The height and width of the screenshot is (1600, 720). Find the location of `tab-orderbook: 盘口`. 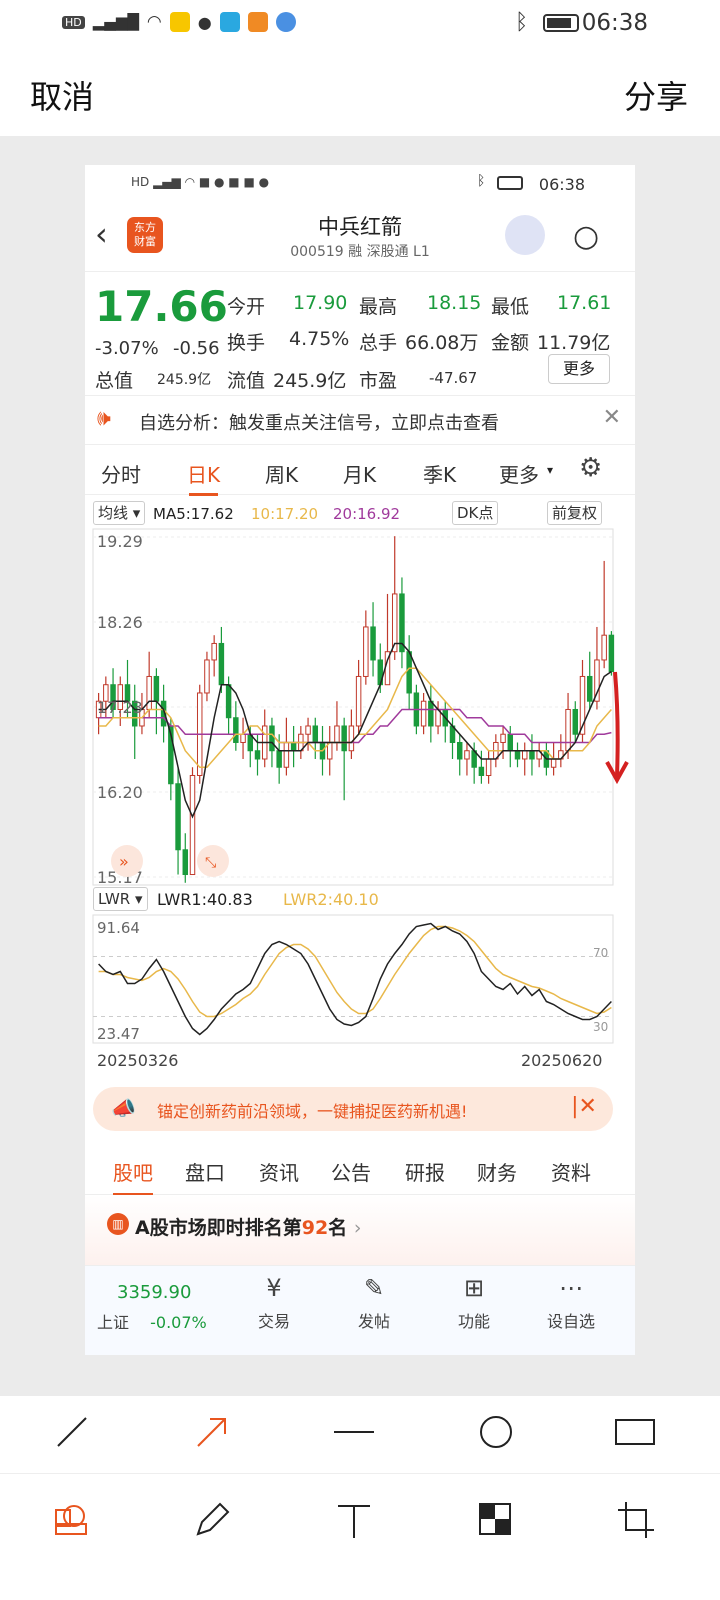

tab-orderbook: 盘口 is located at coordinates (205, 1171).